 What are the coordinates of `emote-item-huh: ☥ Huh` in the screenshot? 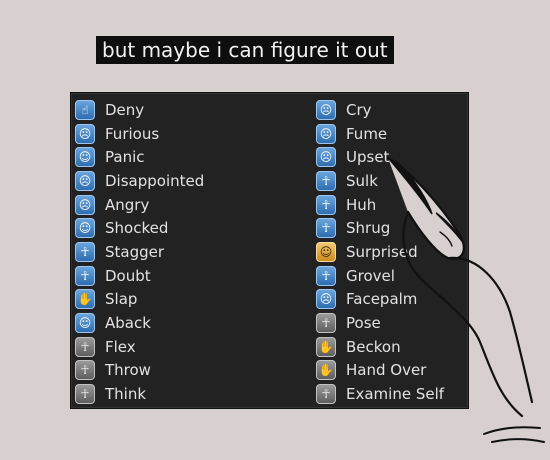 It's located at (392, 205).